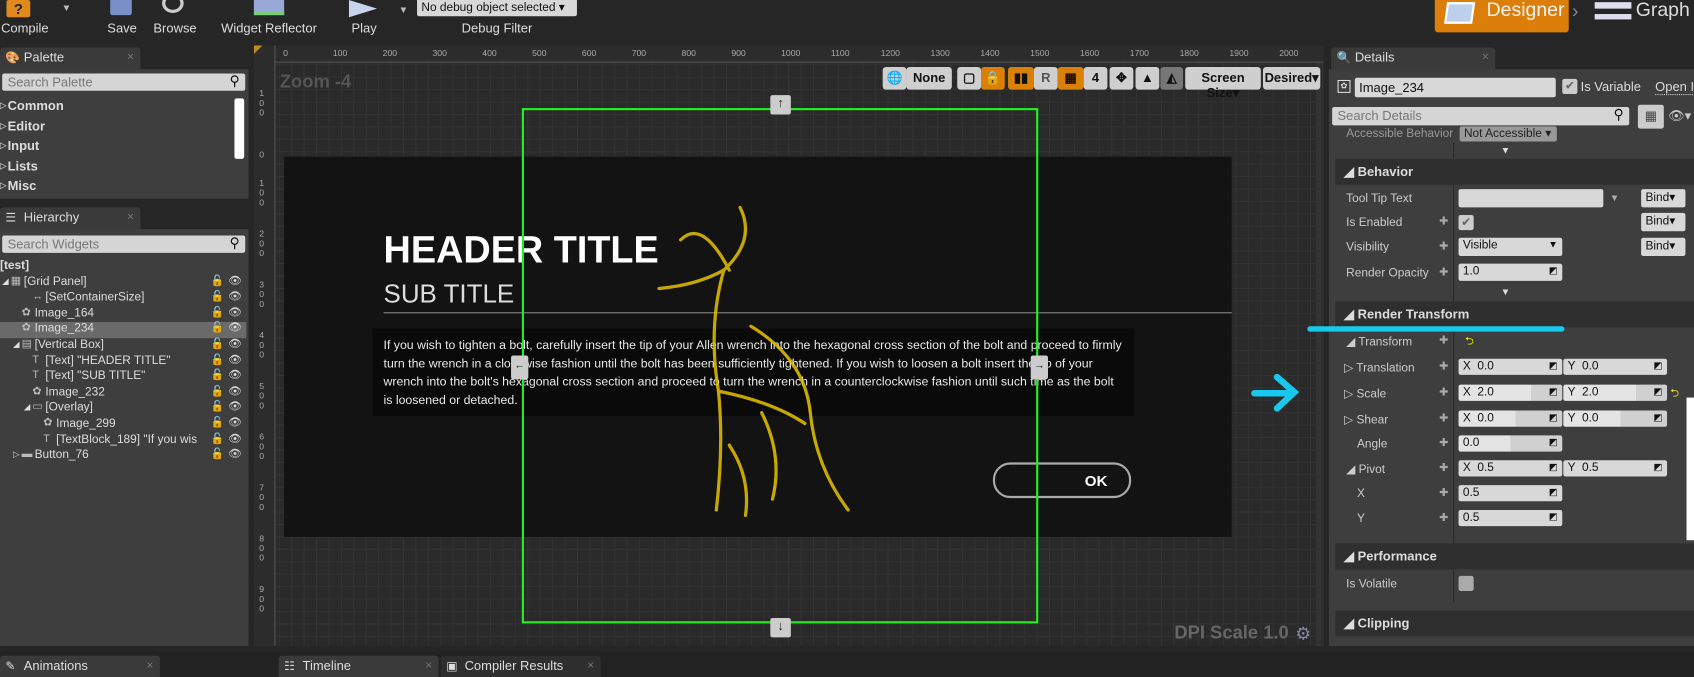 The width and height of the screenshot is (1694, 677). Describe the element at coordinates (1510, 392) in the screenshot. I see `scale-x-input: X 2.0 ◩` at that location.